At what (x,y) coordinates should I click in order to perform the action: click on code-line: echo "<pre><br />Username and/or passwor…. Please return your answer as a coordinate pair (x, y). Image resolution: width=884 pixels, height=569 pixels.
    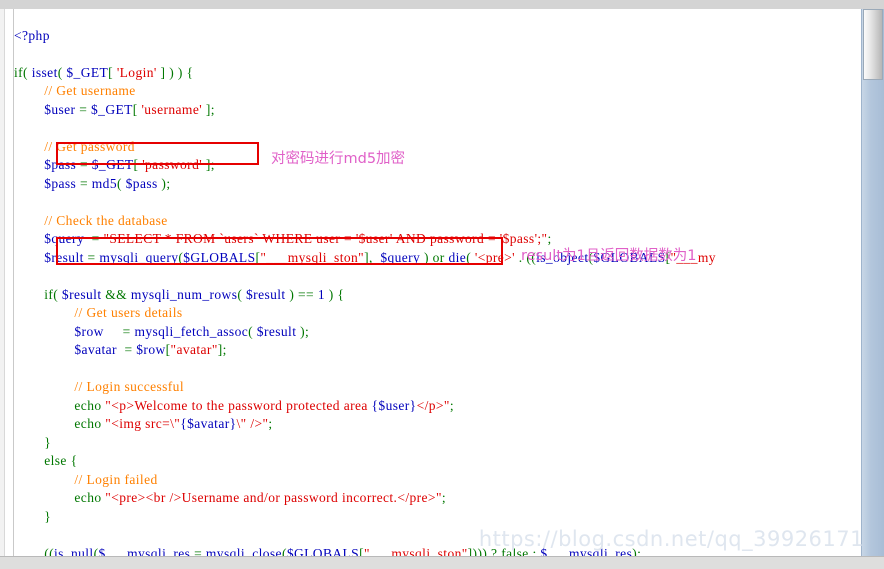
    Looking at the image, I should click on (260, 497).